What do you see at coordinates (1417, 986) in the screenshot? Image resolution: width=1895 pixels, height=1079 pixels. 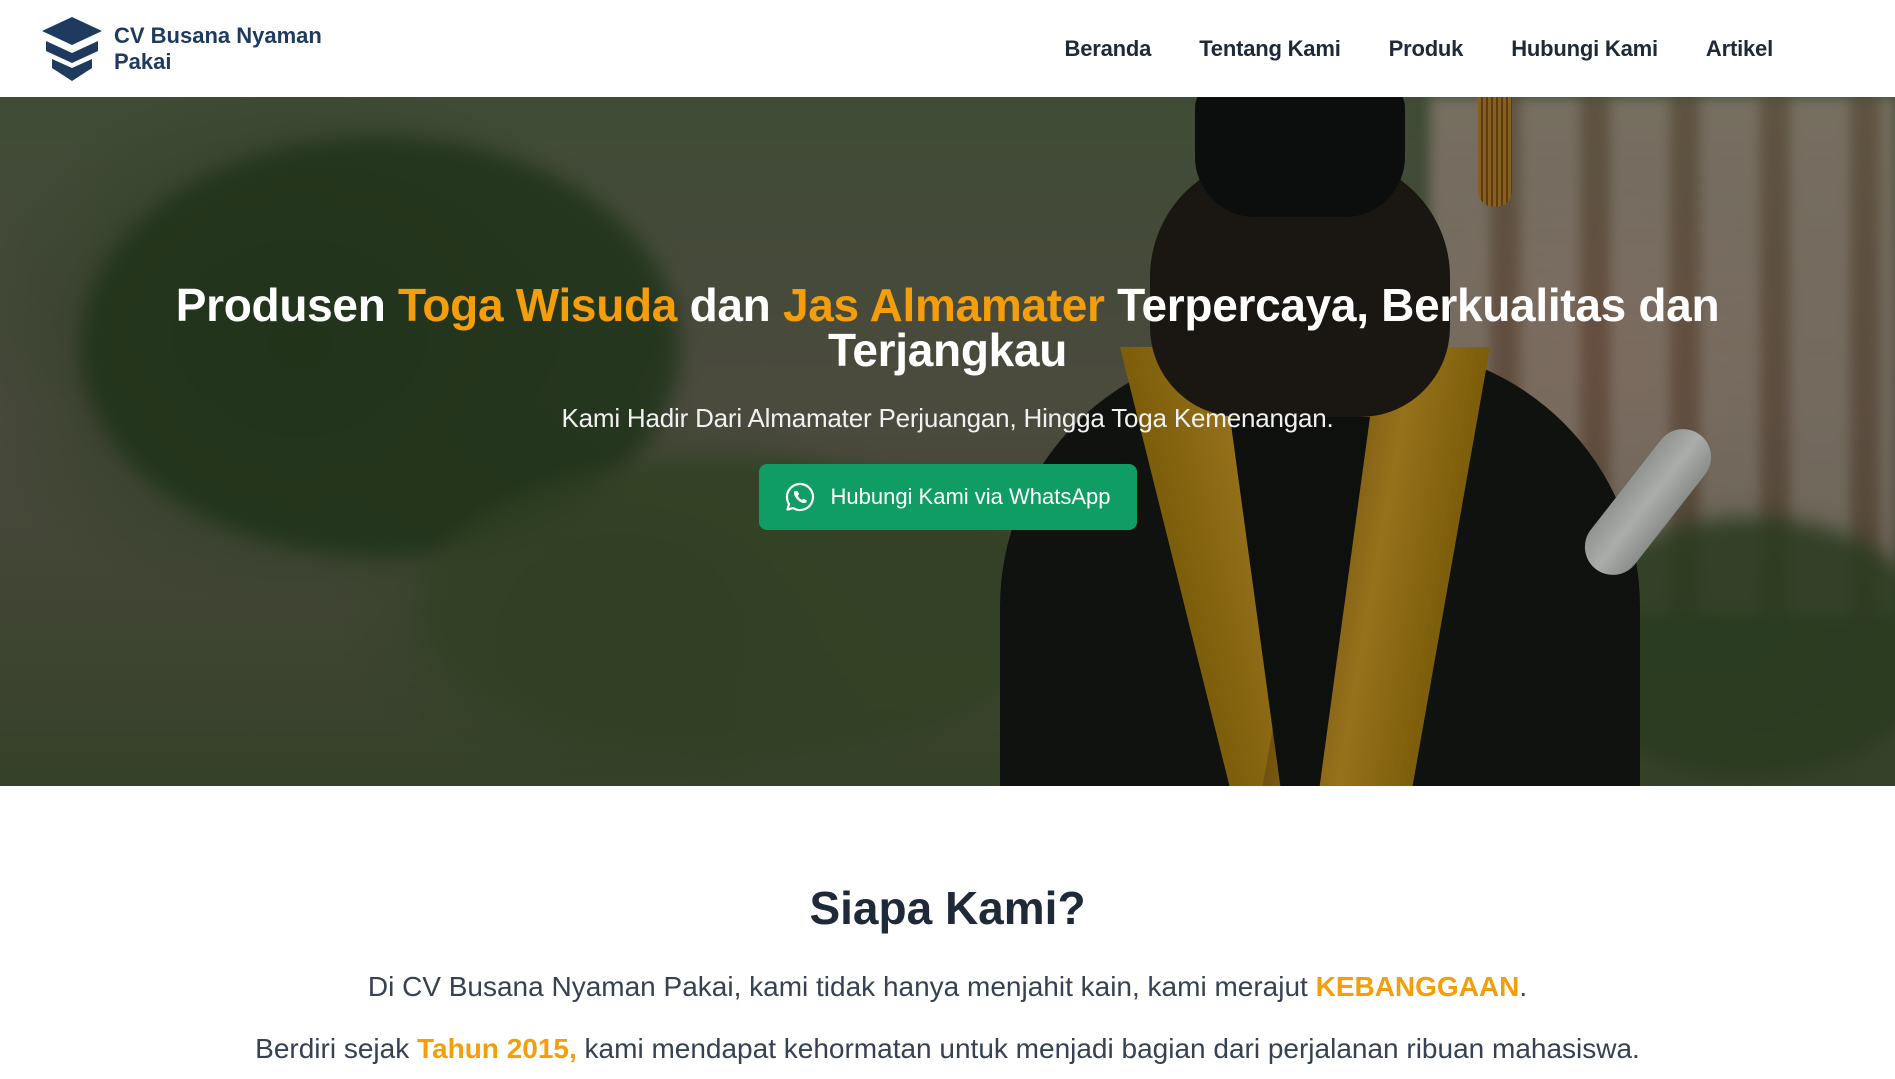 I see `about-highlight-kebanggaan: KEBANGGAAN` at bounding box center [1417, 986].